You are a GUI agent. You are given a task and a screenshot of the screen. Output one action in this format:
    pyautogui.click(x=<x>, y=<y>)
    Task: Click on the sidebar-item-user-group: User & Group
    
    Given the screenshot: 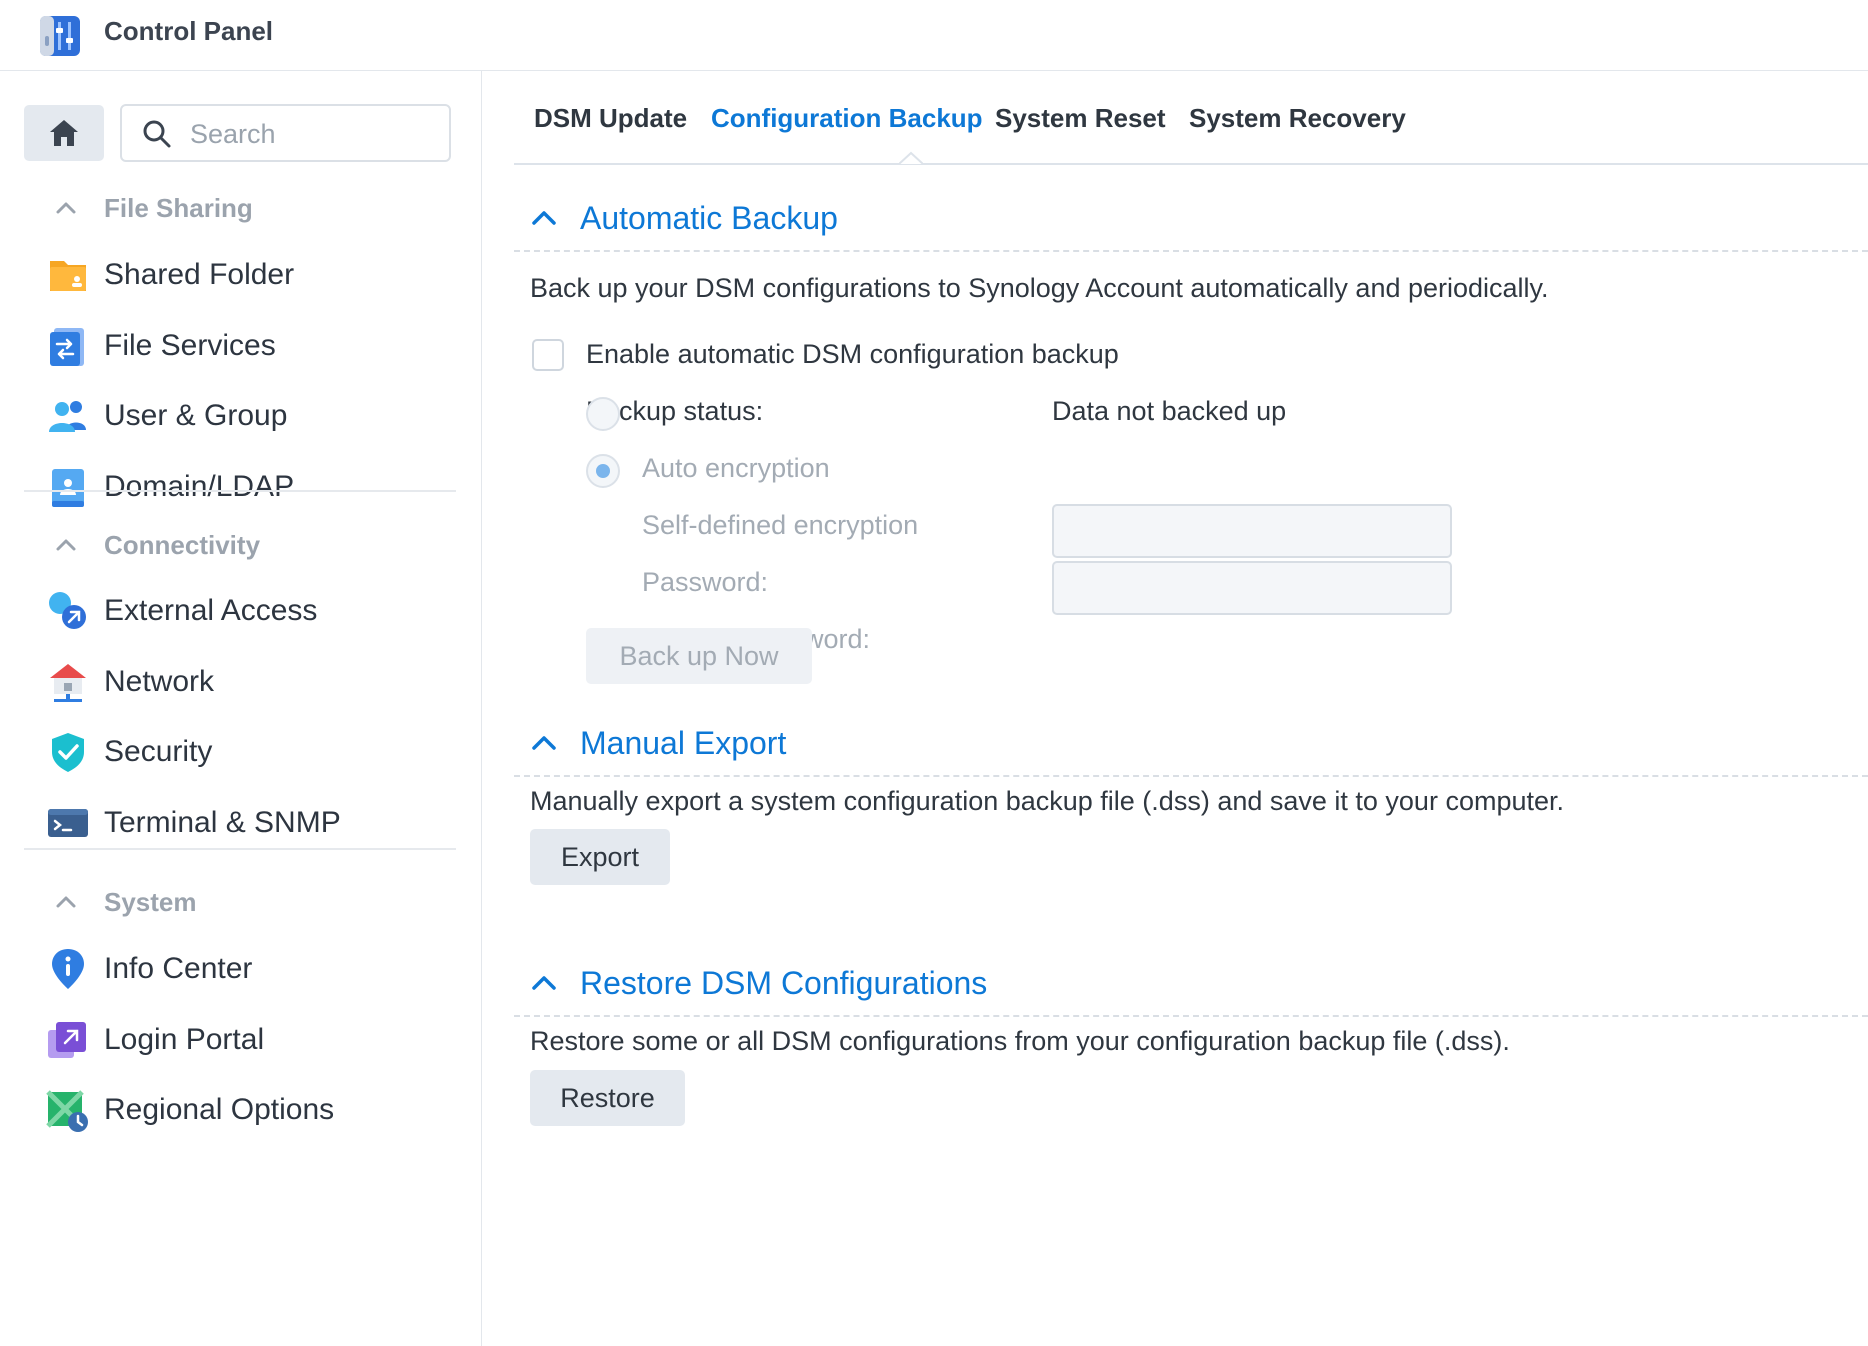 What is the action you would take?
    pyautogui.click(x=249, y=416)
    